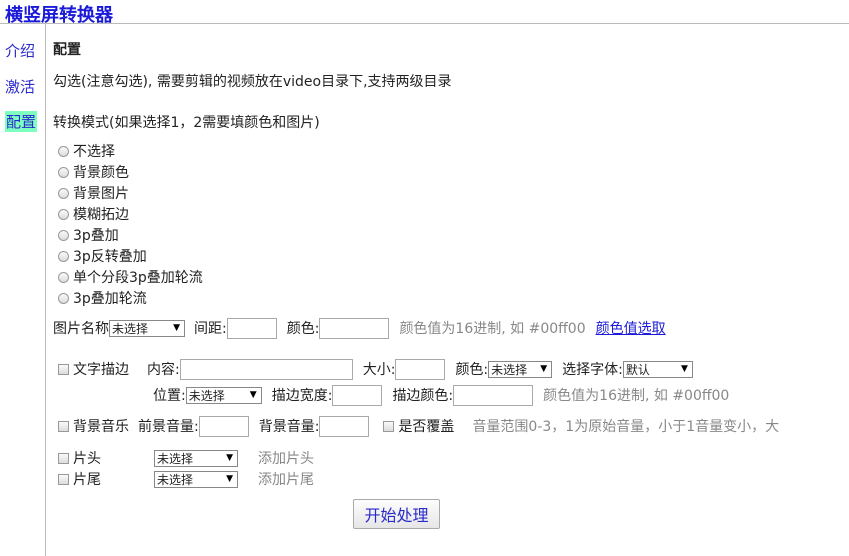  Describe the element at coordinates (379, 370) in the screenshot. I see `size-label: 大小:` at that location.